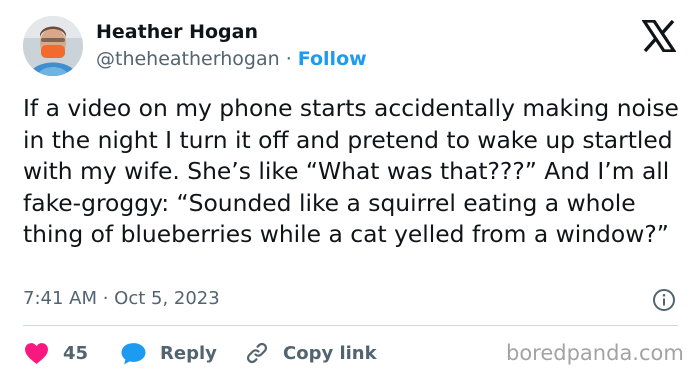 This screenshot has width=700, height=379. What do you see at coordinates (659, 36) in the screenshot?
I see `x-logo-icon` at bounding box center [659, 36].